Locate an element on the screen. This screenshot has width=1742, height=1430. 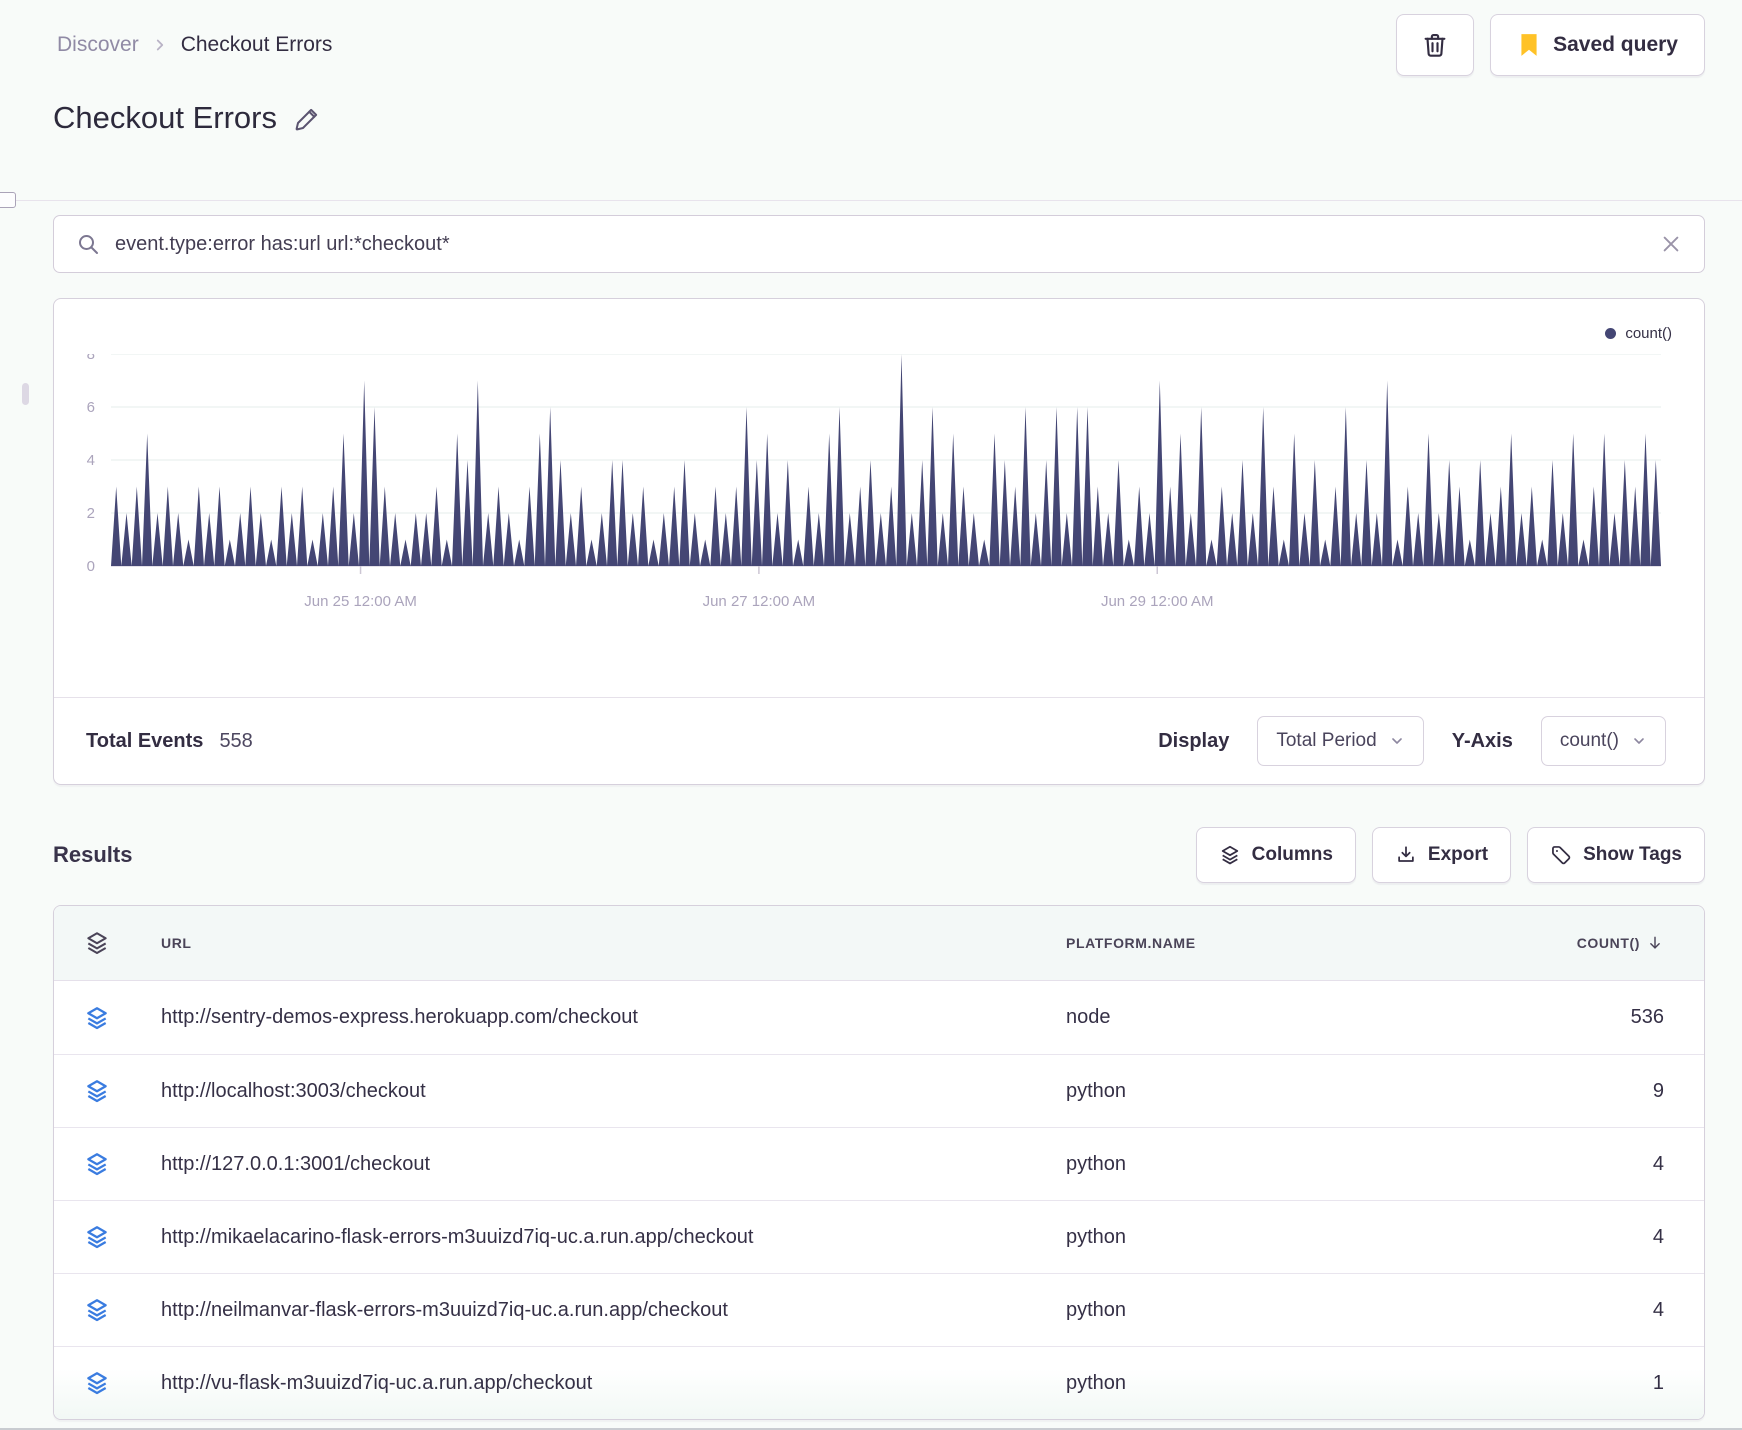
topbar-actions: Saved query is located at coordinates (1550, 45).